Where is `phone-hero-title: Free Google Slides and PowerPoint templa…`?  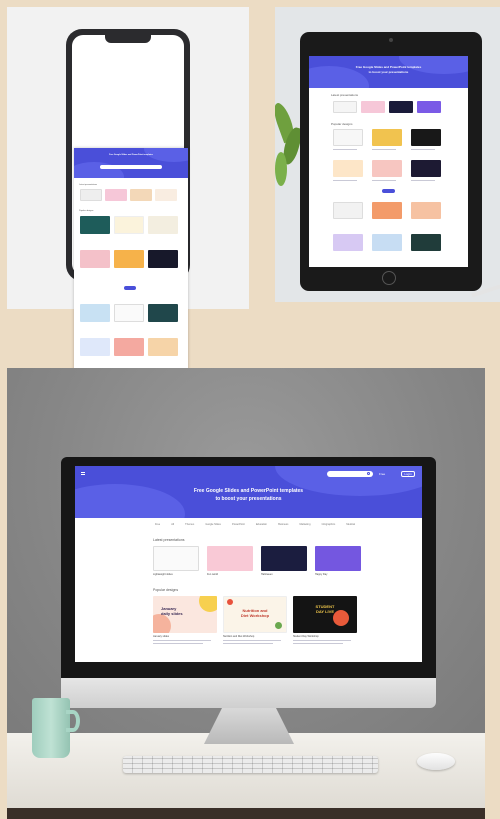 phone-hero-title: Free Google Slides and PowerPoint templa… is located at coordinates (131, 155).